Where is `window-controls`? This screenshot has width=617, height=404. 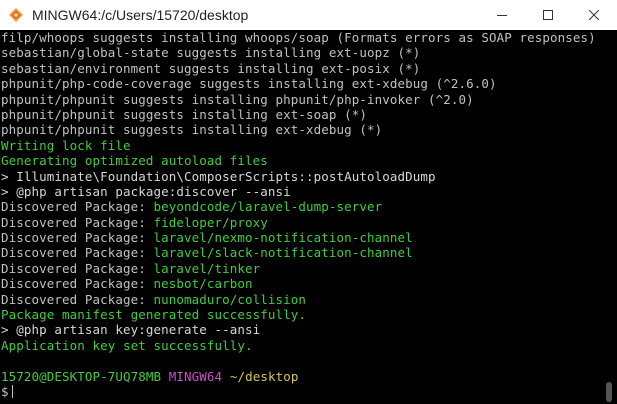
window-controls is located at coordinates (548, 15).